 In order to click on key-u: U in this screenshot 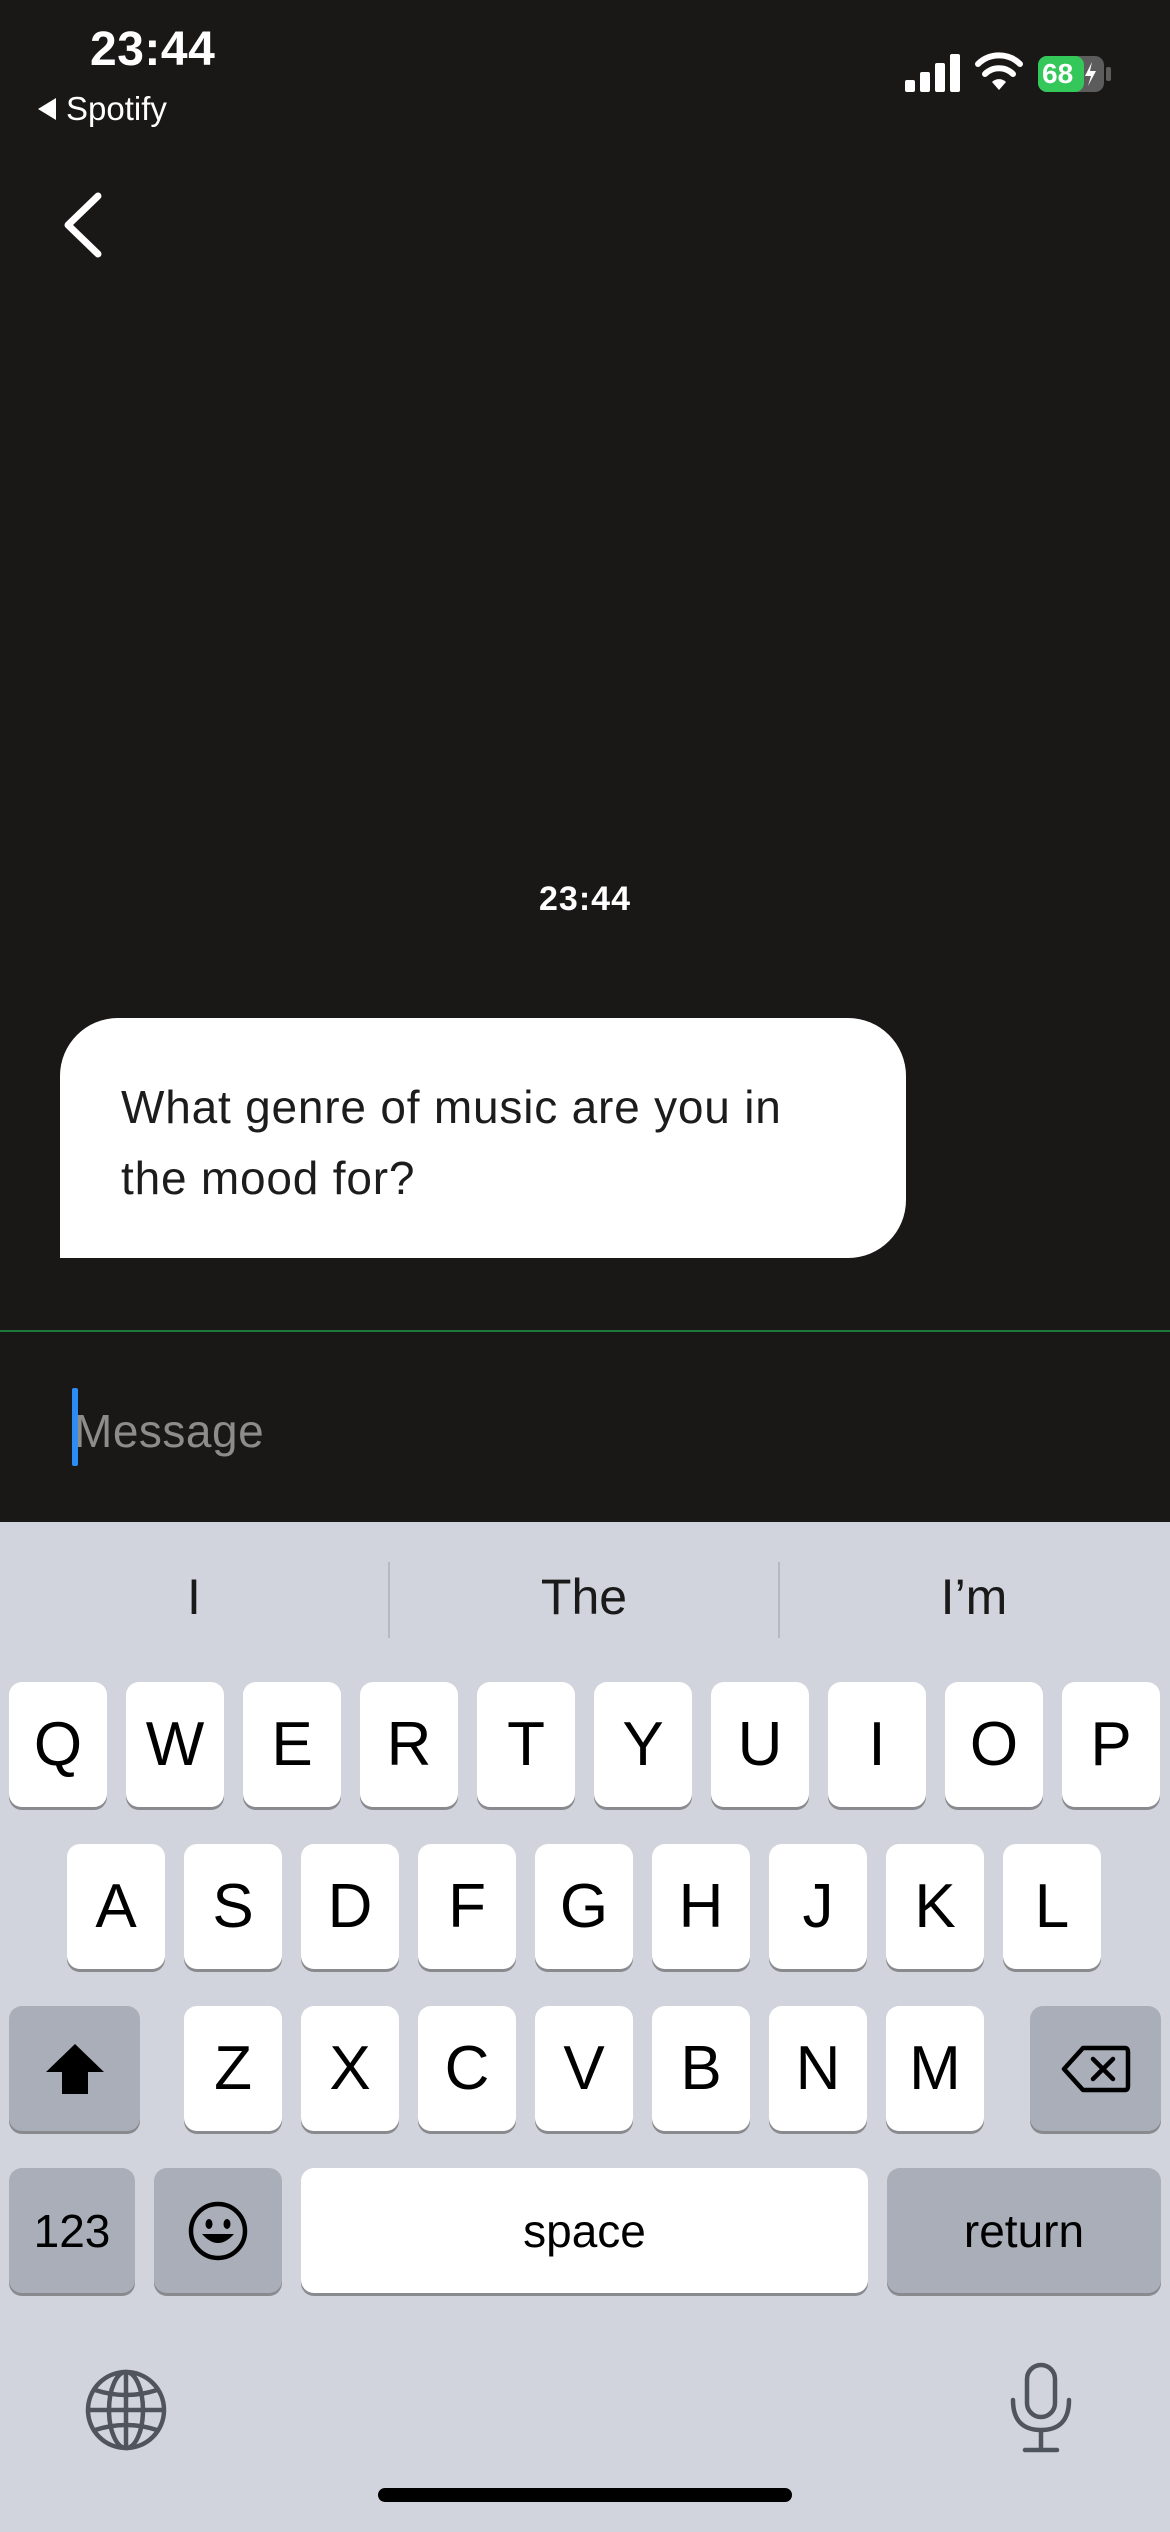, I will do `click(760, 1744)`.